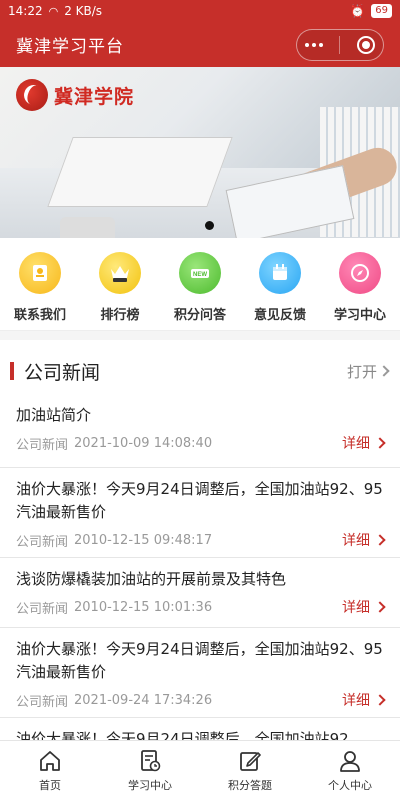 The width and height of the screenshot is (400, 800). I want to click on edit-icon, so click(250, 761).